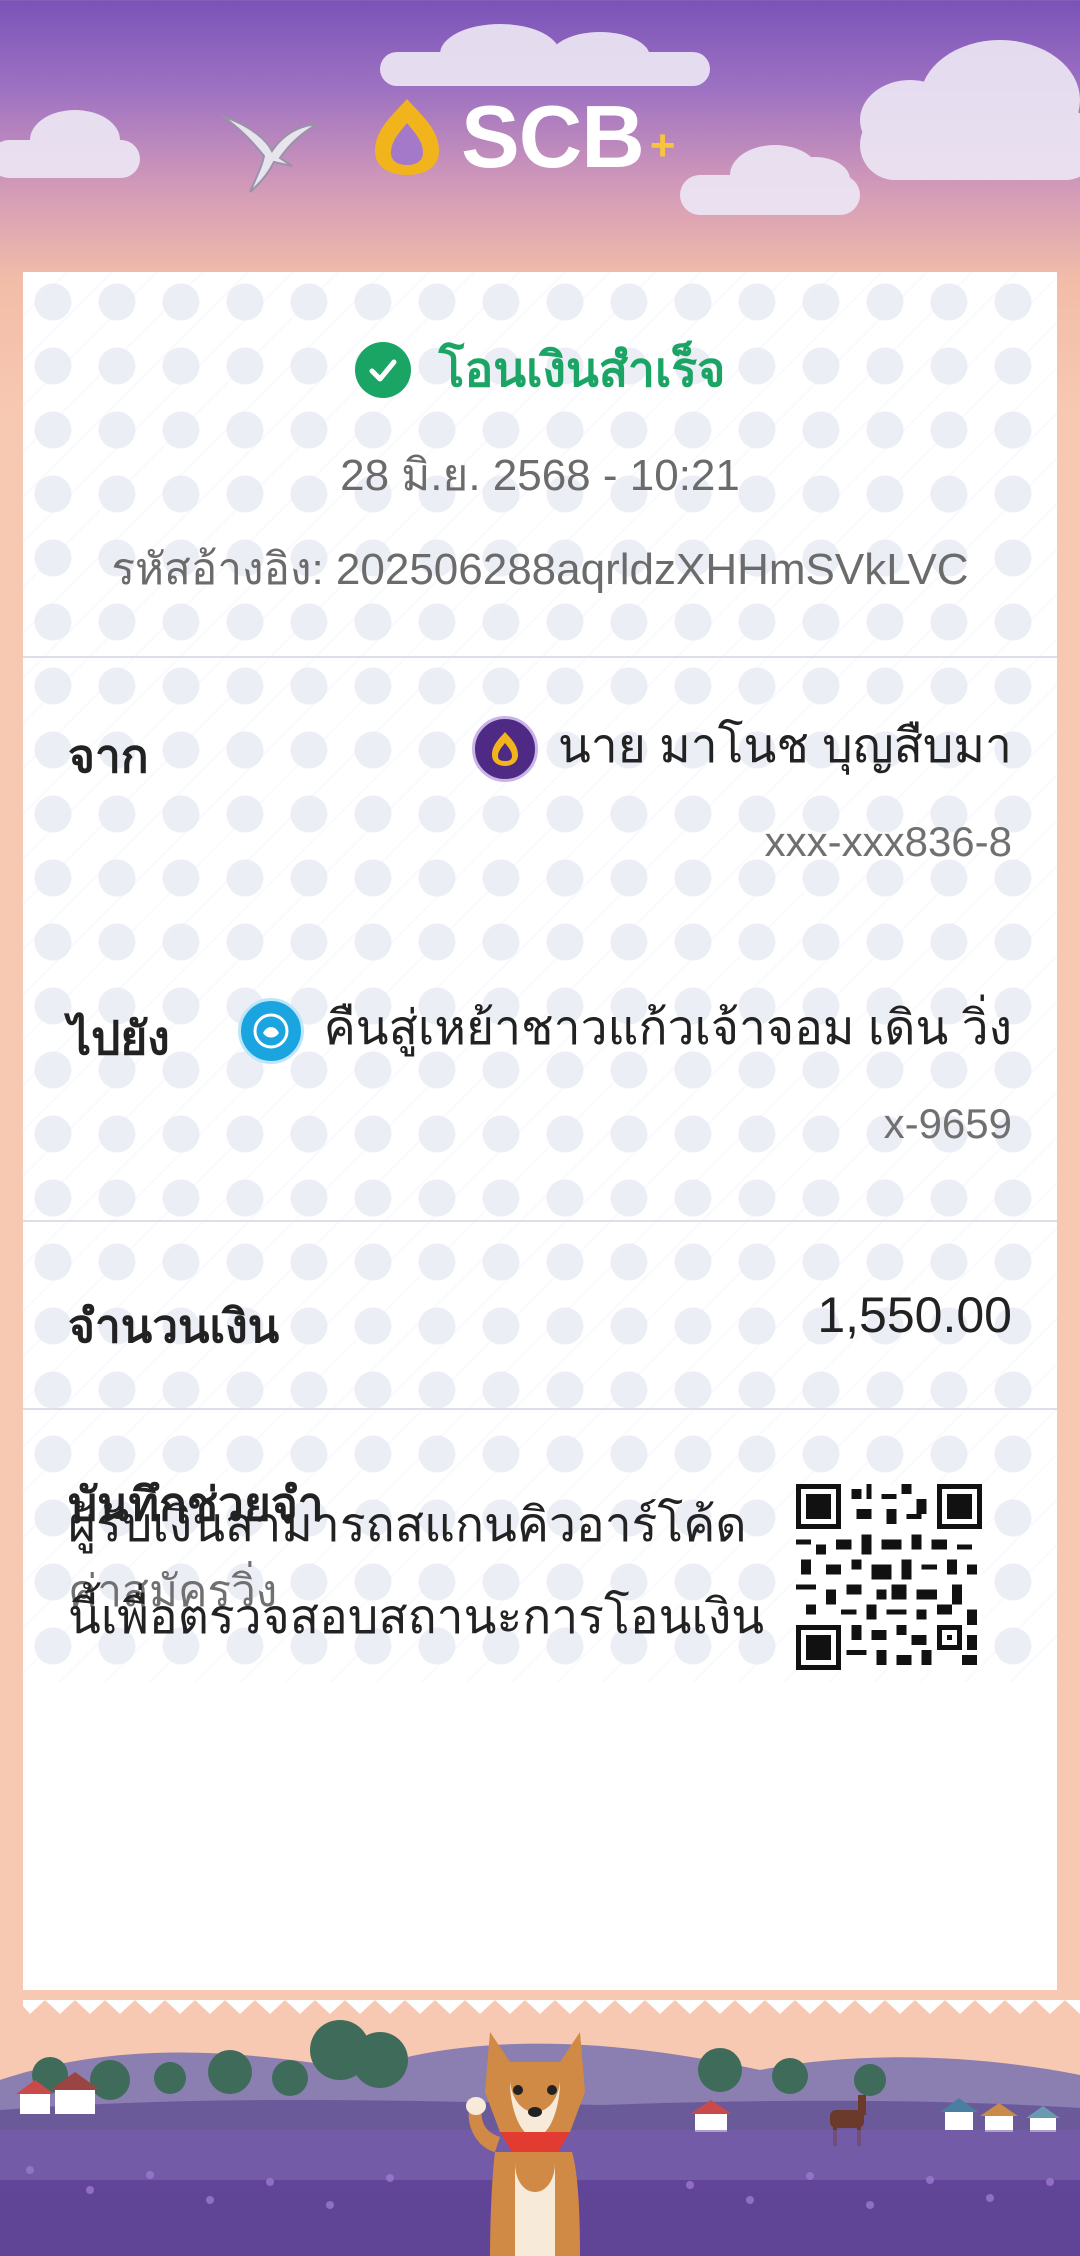 This screenshot has width=1080, height=2256. I want to click on ktb-bank-icon, so click(270, 1031).